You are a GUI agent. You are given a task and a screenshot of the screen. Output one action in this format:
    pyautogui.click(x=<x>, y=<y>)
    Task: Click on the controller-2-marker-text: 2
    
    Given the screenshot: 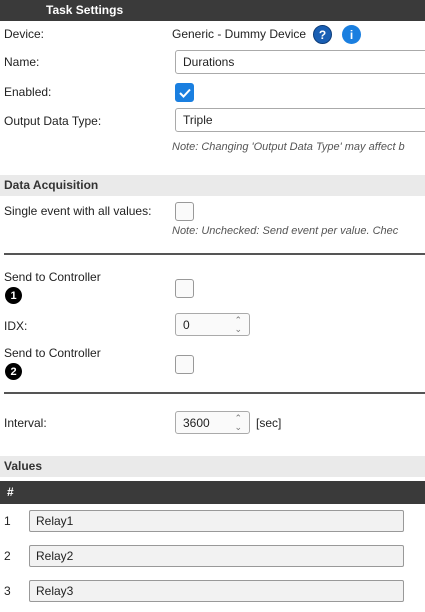 What is the action you would take?
    pyautogui.click(x=13, y=371)
    